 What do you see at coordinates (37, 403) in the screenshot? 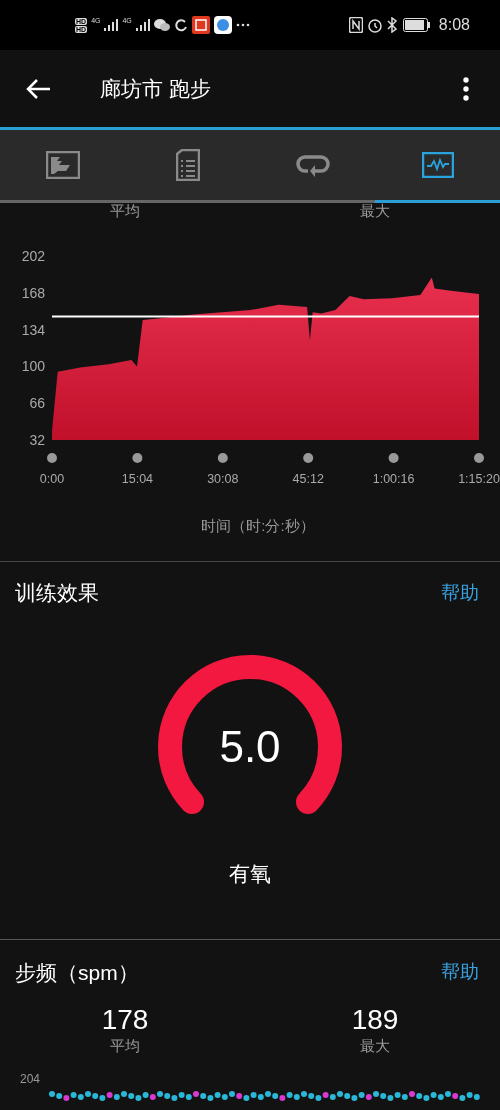
I see `y-tick-label: 66` at bounding box center [37, 403].